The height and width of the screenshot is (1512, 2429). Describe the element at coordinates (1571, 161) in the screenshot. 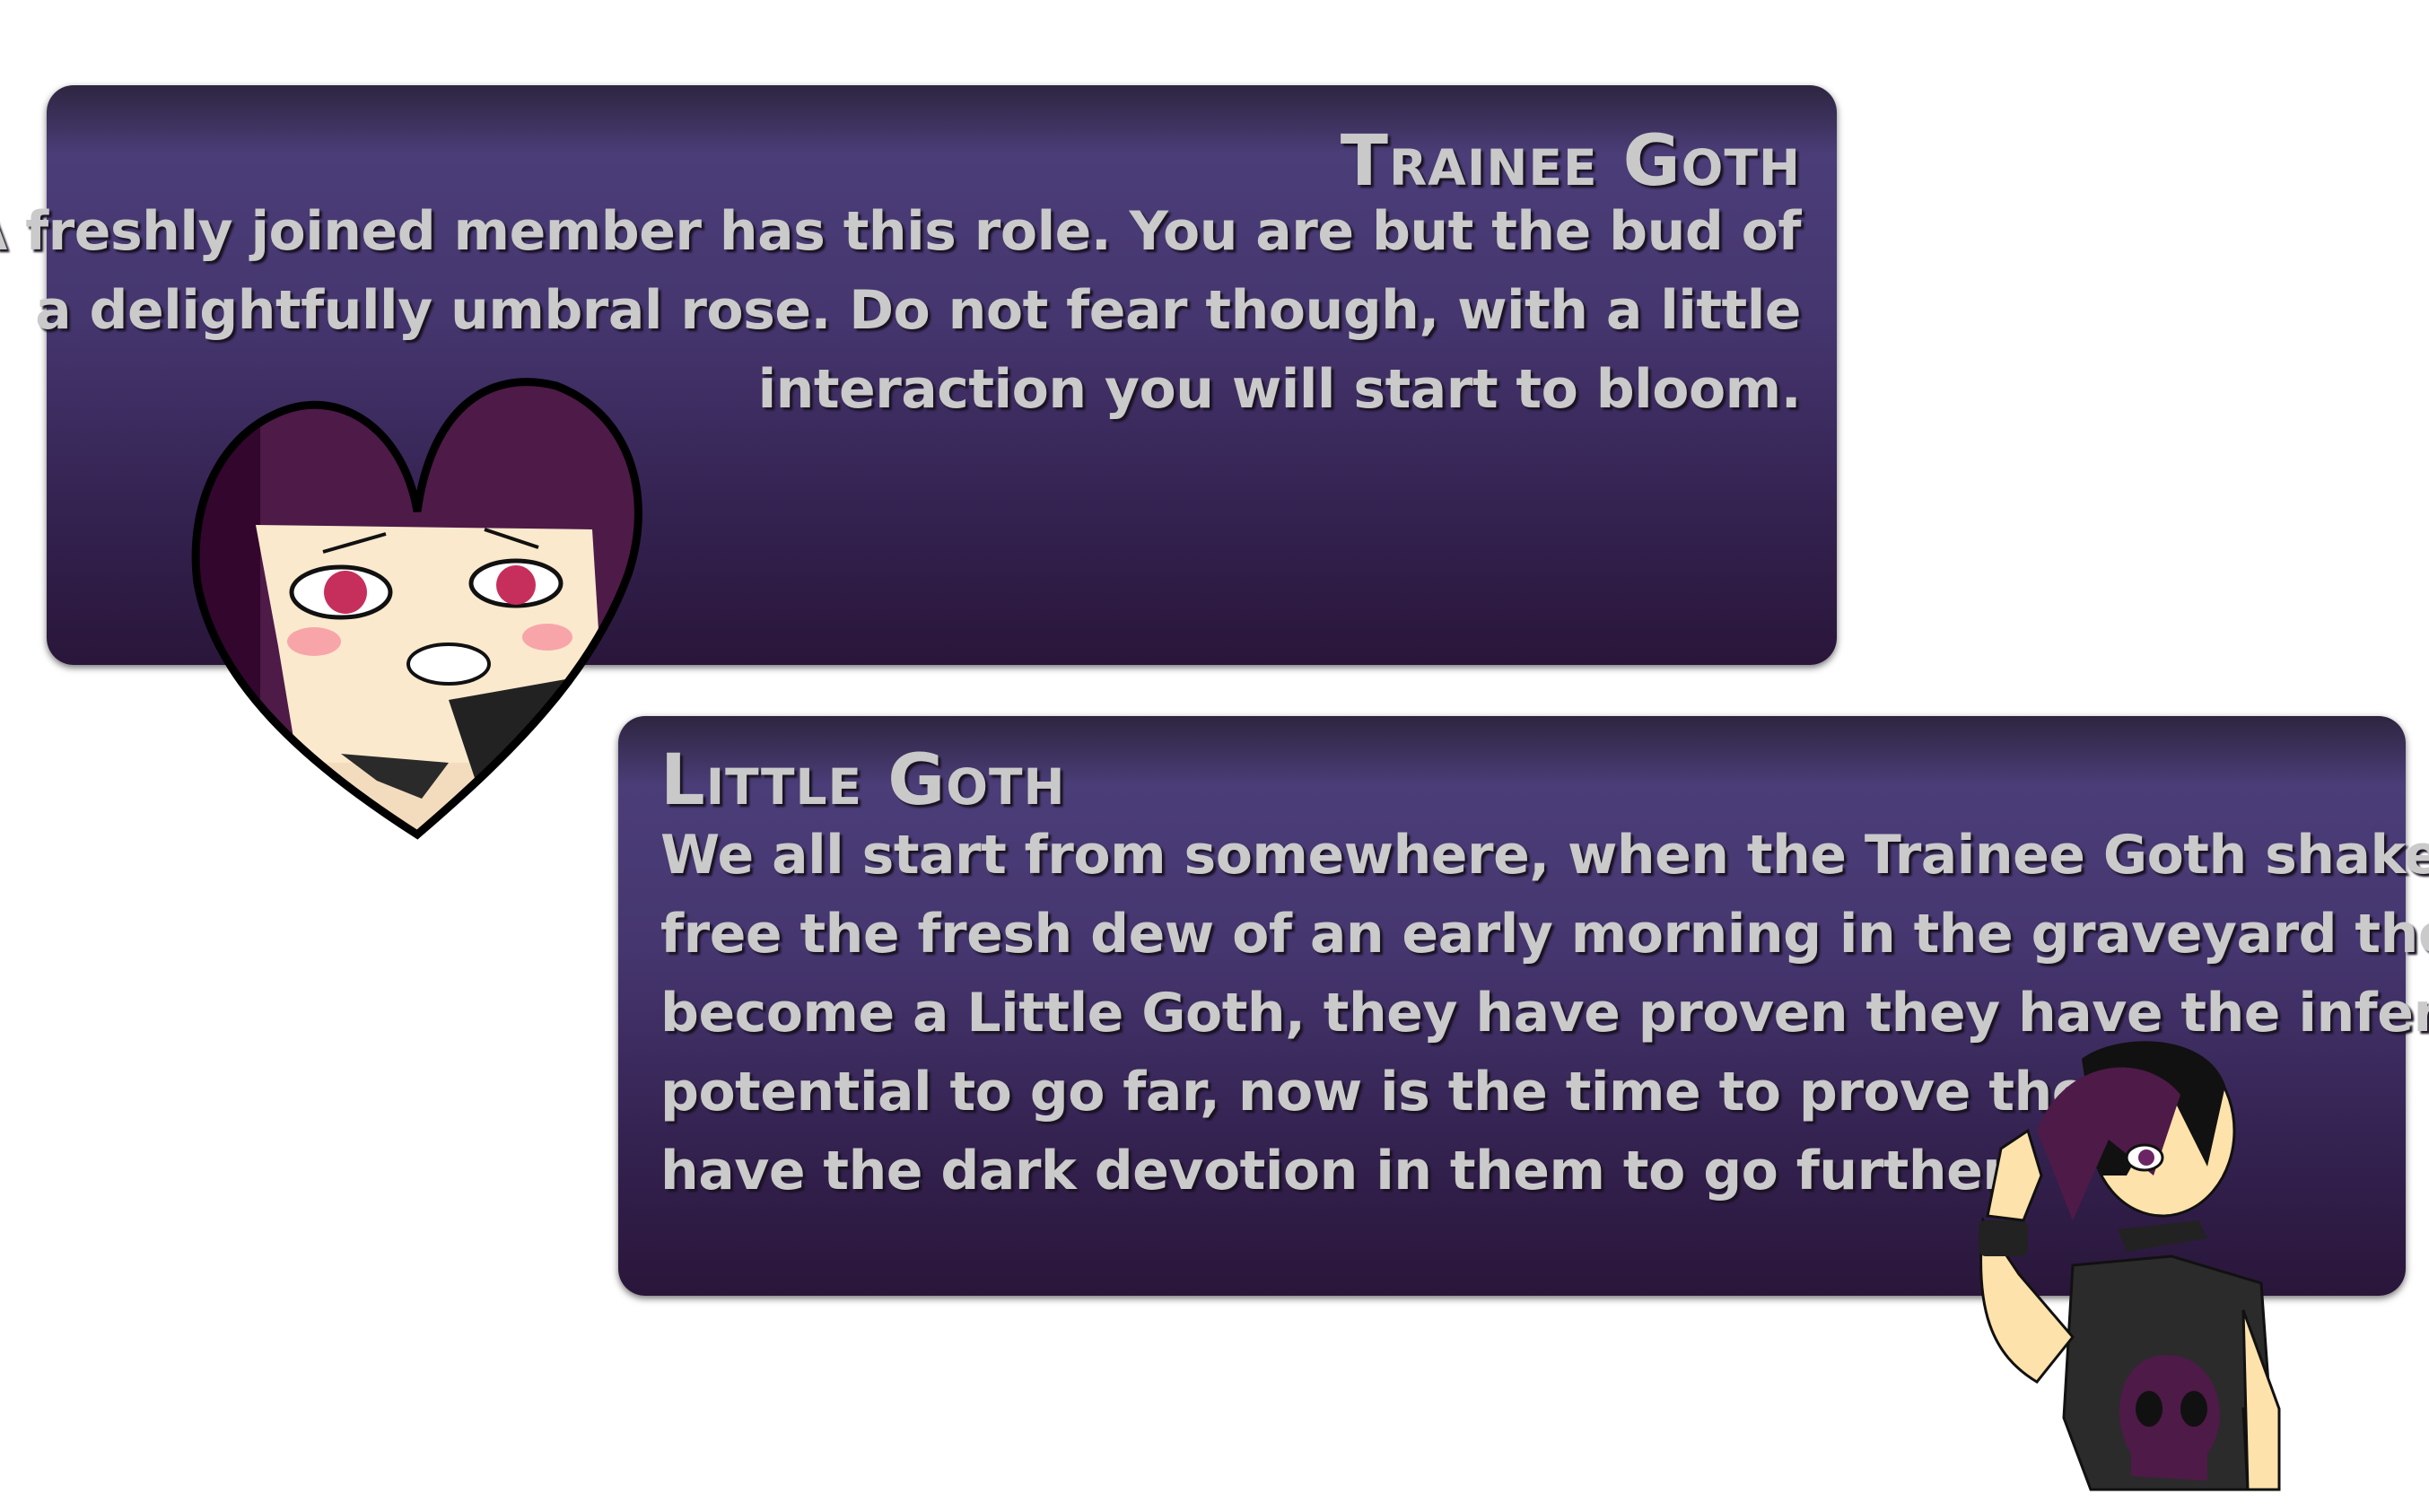

I see `role-title: Trainee Goth` at that location.